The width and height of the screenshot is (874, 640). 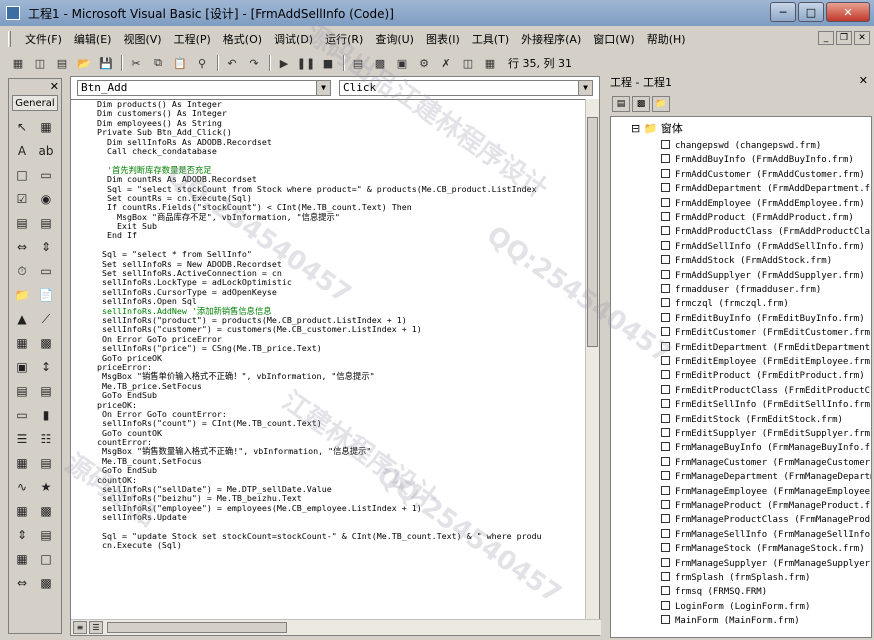 I want to click on optionbutton-icon: ◉, so click(x=46, y=199).